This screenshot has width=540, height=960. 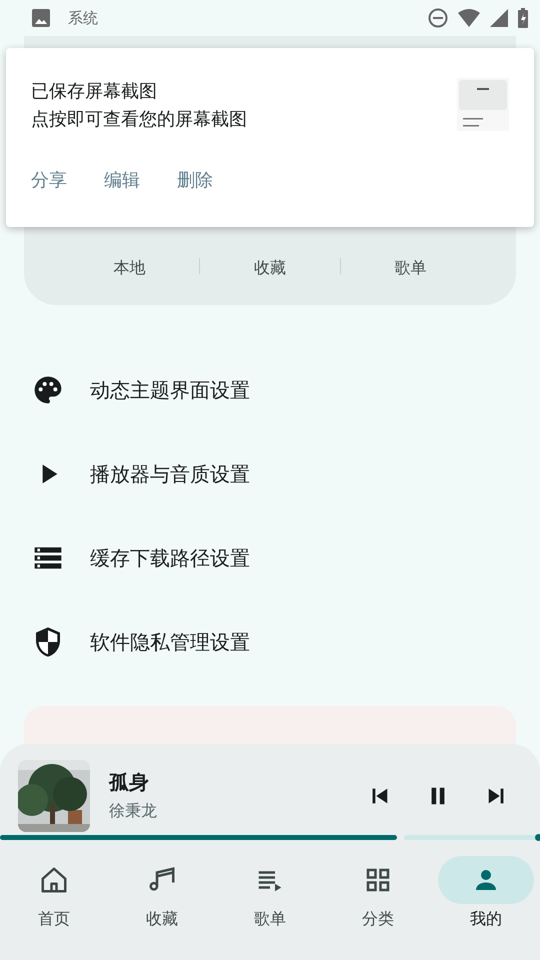 What do you see at coordinates (270, 268) in the screenshot?
I see `stat-label: 收藏` at bounding box center [270, 268].